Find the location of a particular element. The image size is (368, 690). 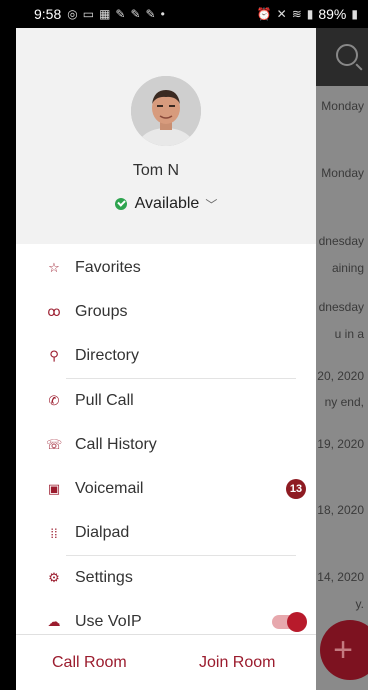

menu-item-pull-call: ✆ Pull Call is located at coordinates (166, 401).